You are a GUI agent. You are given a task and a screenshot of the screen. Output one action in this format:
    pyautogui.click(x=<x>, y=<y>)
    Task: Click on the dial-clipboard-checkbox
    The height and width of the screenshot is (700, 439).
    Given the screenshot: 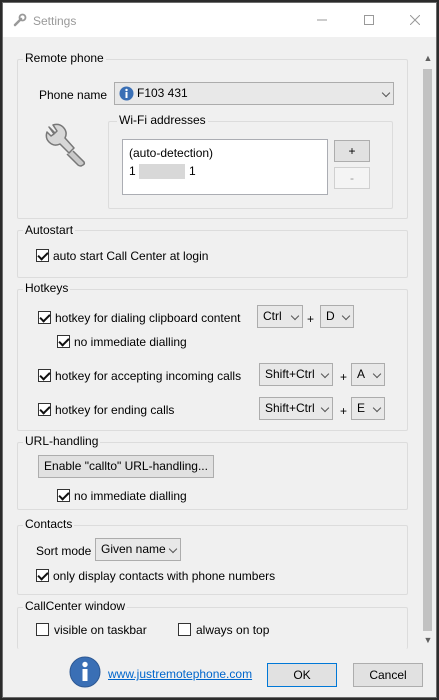 What is the action you would take?
    pyautogui.click(x=44, y=317)
    